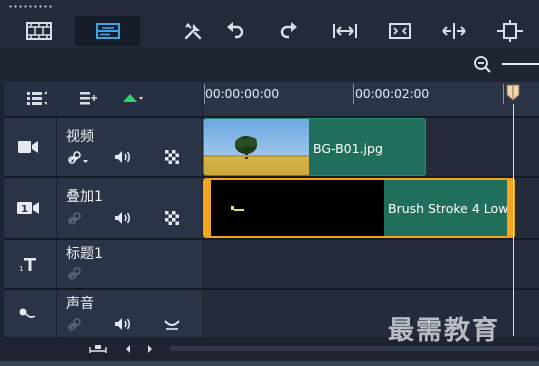 The height and width of the screenshot is (366, 539). I want to click on zoom-bar, so click(269, 65).